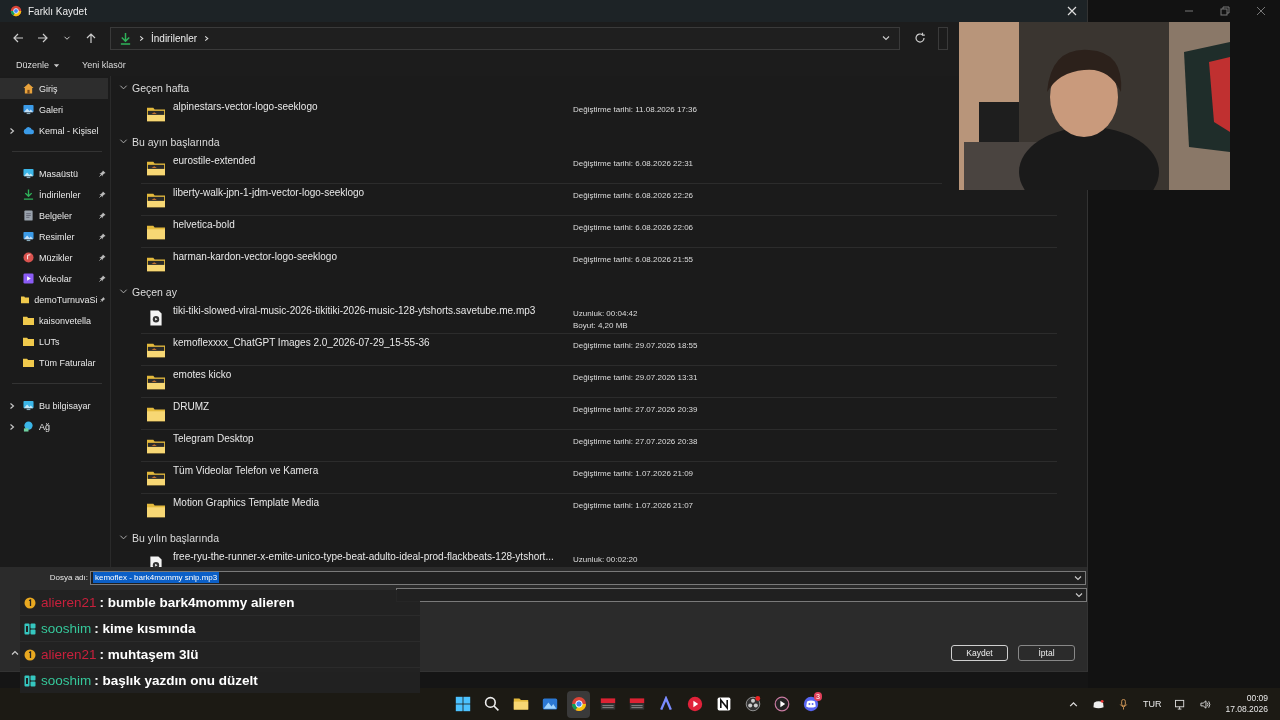 The height and width of the screenshot is (720, 1280). What do you see at coordinates (176, 680) in the screenshot?
I see `chat-text: : başlık yazdın onu düzelt` at bounding box center [176, 680].